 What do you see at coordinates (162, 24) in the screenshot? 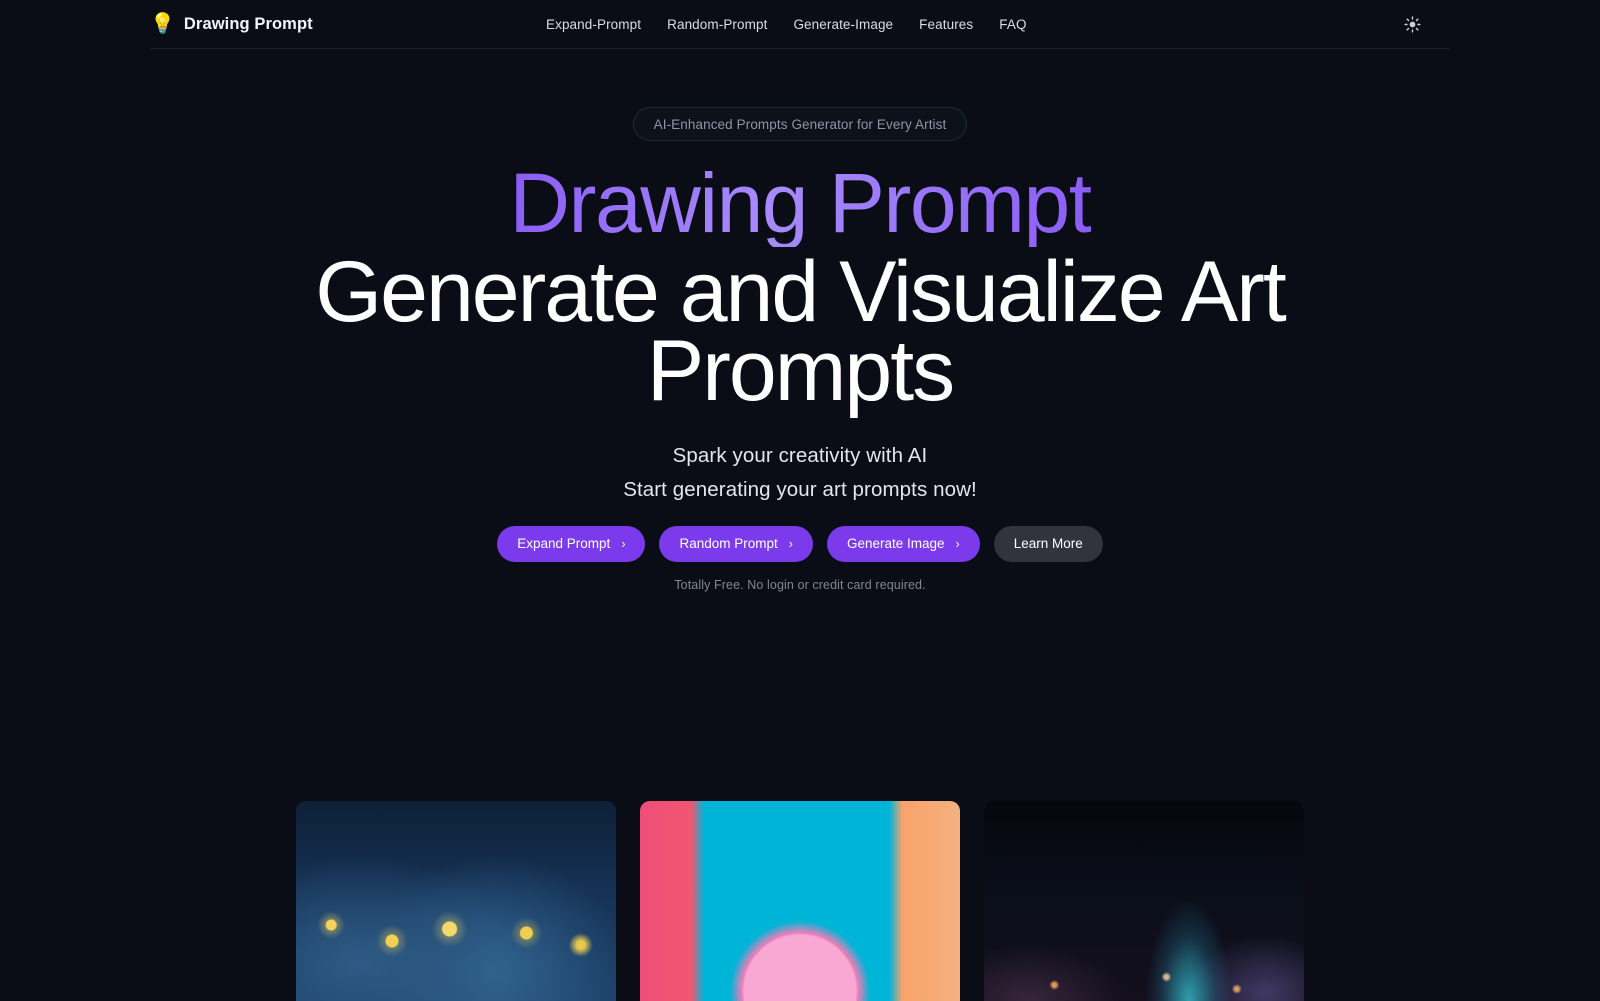
I see `lightbulb-icon: 💡` at bounding box center [162, 24].